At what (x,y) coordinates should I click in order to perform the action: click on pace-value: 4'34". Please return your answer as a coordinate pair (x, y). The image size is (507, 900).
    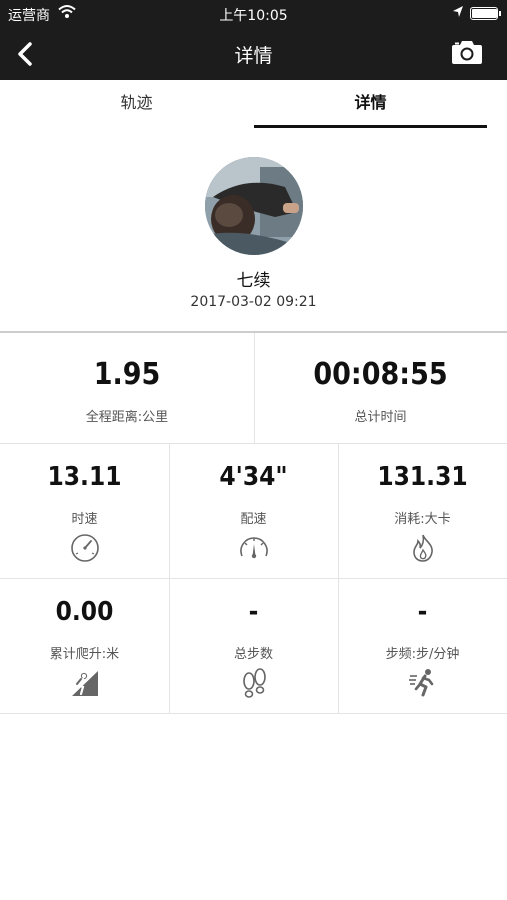
    Looking at the image, I should click on (253, 477).